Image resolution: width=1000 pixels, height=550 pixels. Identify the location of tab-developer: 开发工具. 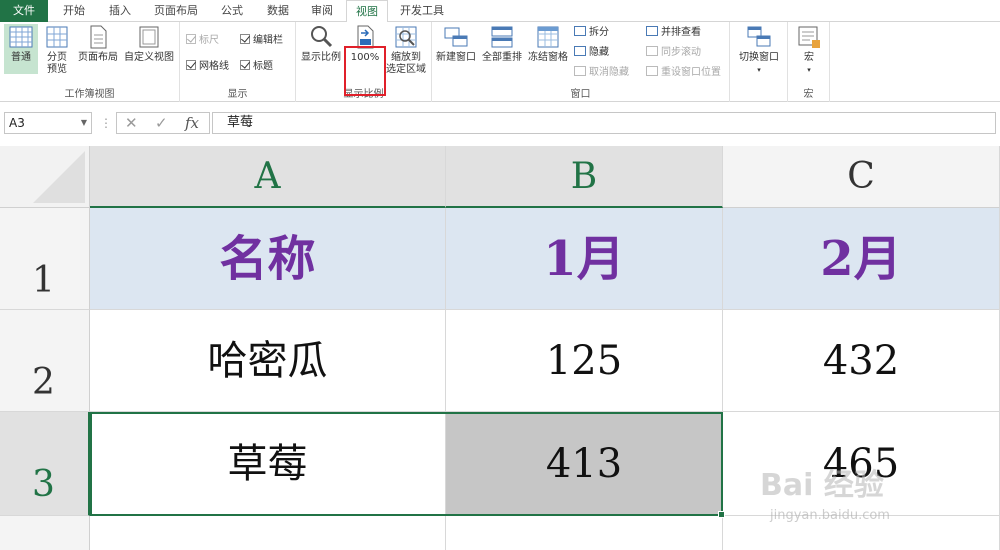
(422, 11).